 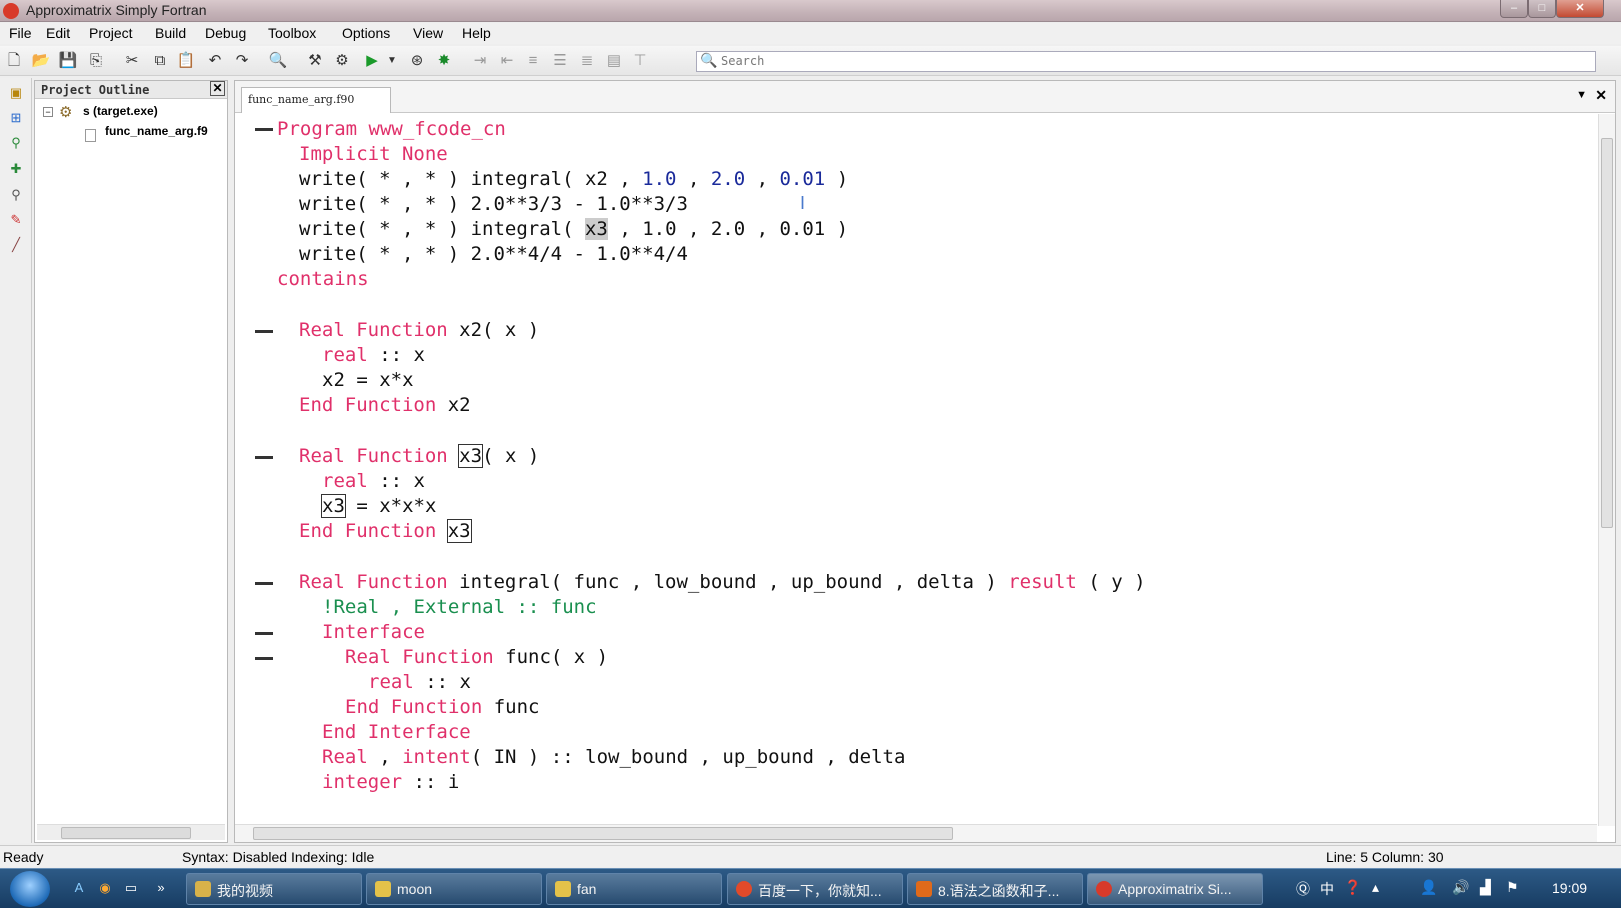 I want to click on editor-vertical-scrollbar, so click(x=1606, y=470).